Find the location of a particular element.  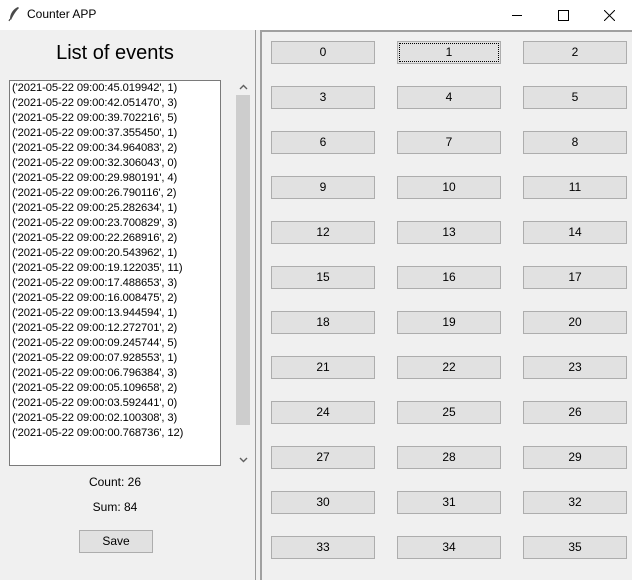

event-list-item: ('2021-05-22 09:00:39.702216', 5) is located at coordinates (97, 118).